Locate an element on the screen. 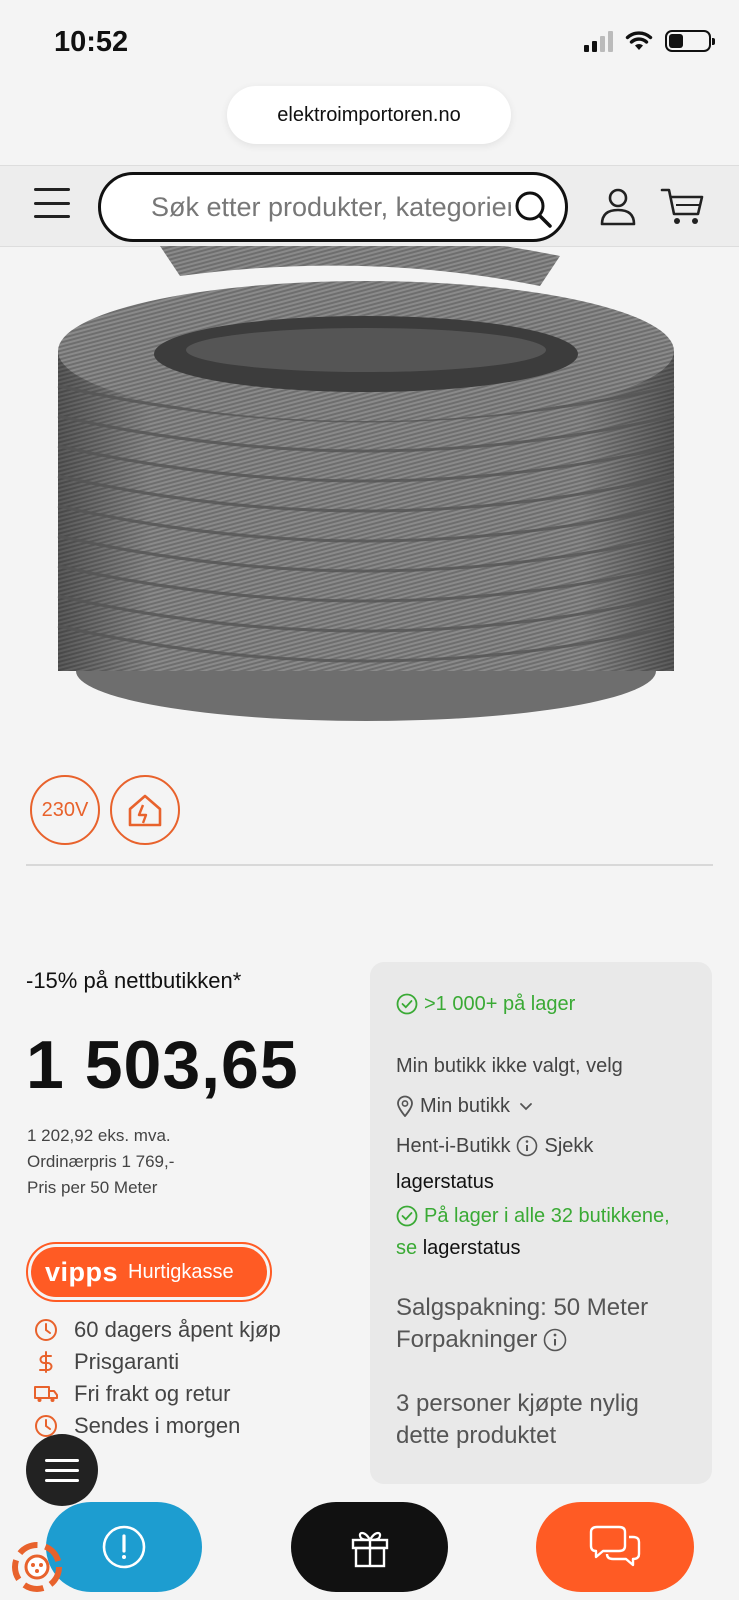 This screenshot has width=739, height=1600. status-icons is located at coordinates (649, 41).